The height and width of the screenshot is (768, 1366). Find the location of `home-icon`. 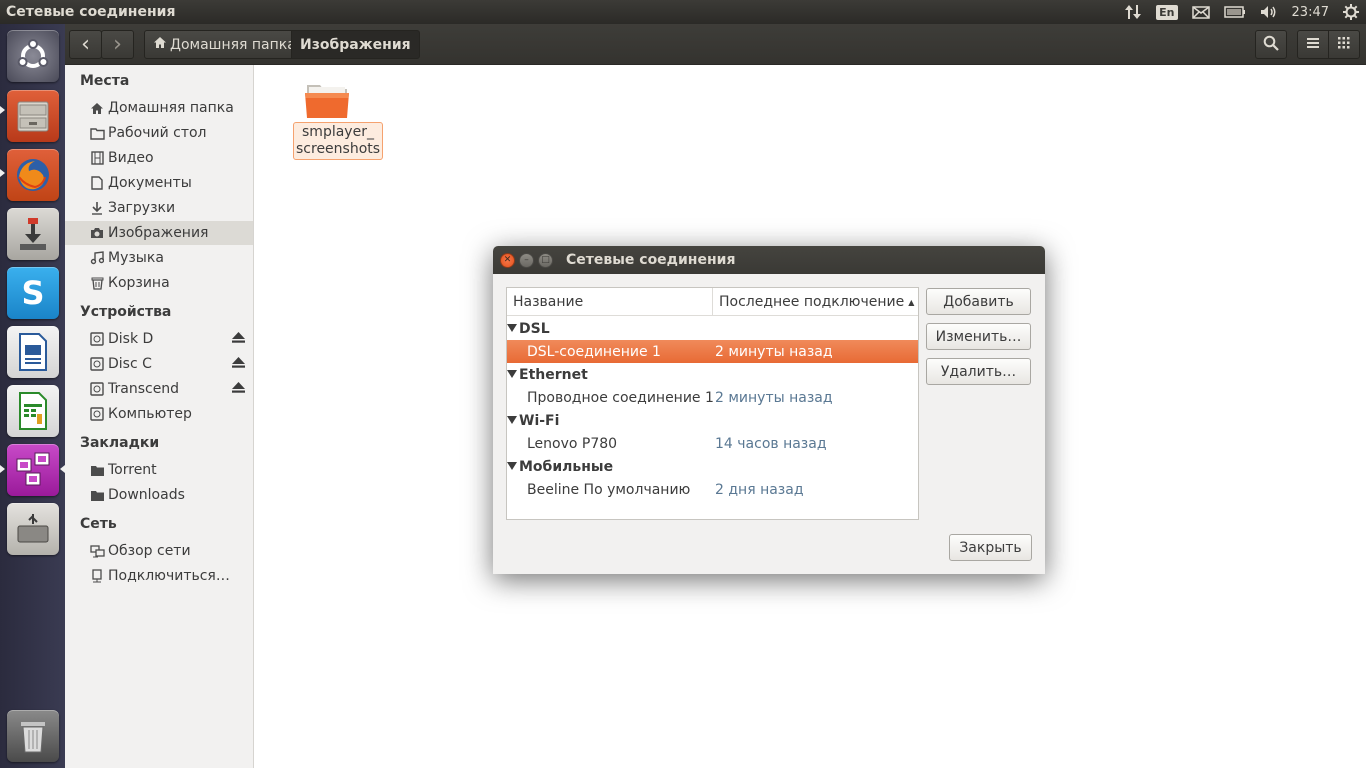

home-icon is located at coordinates (97, 108).